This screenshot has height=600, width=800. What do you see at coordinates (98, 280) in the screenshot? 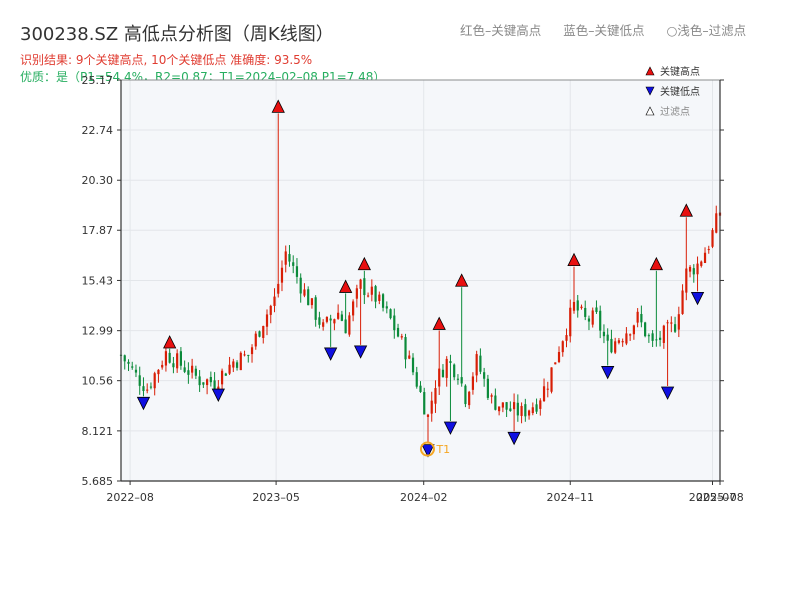
I see `ytick-label: 15.43` at bounding box center [98, 280].